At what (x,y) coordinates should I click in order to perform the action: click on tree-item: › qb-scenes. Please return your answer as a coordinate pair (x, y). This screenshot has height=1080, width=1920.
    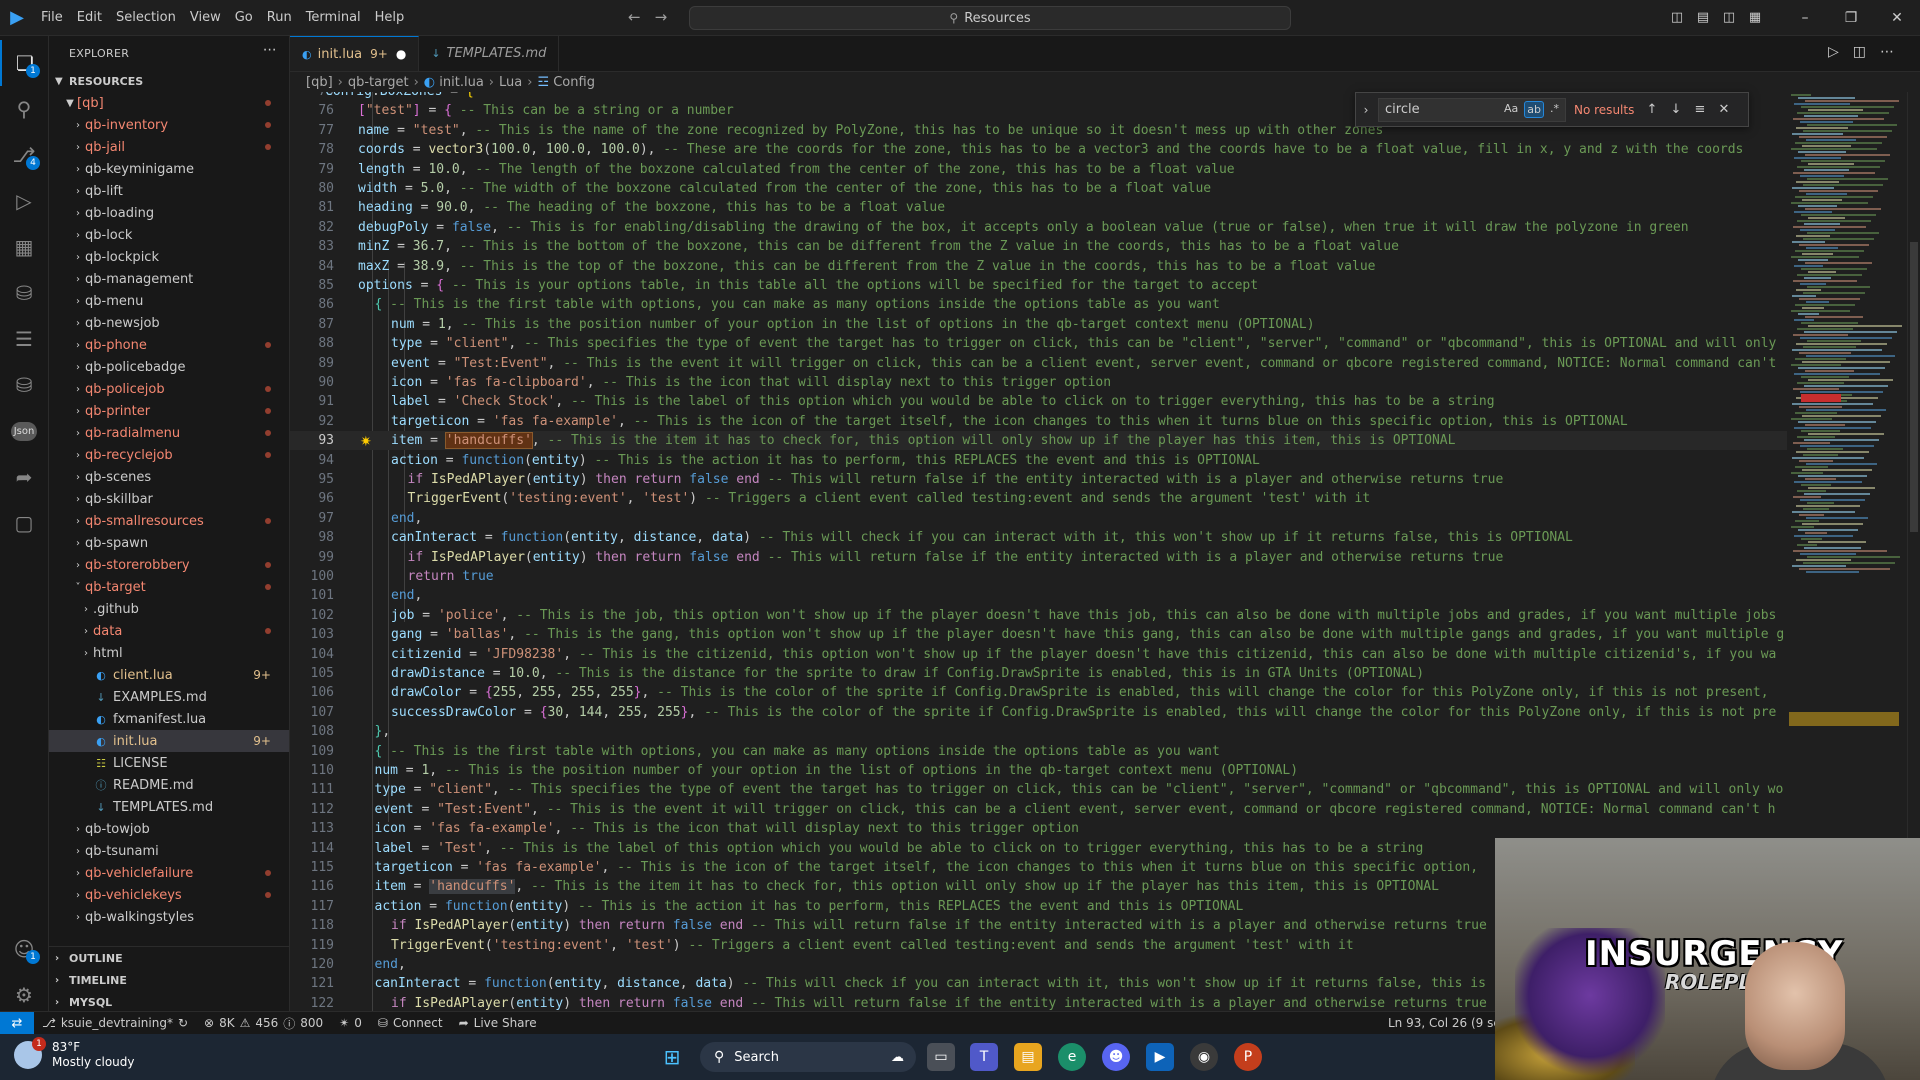
    Looking at the image, I should click on (169, 477).